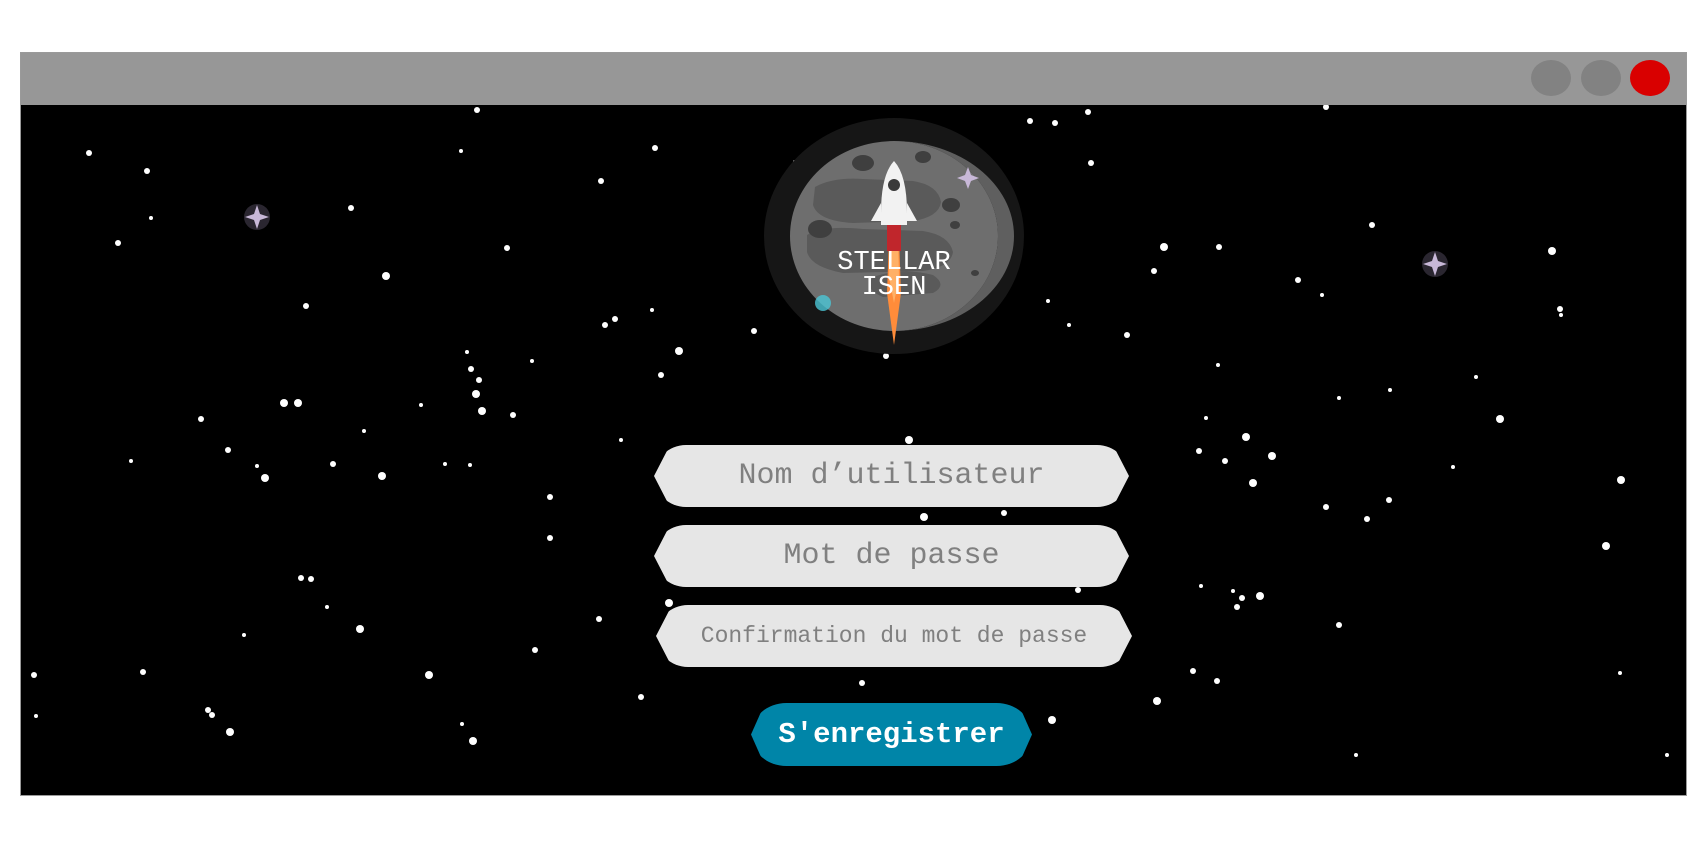 This screenshot has height=853, width=1705. I want to click on title-bar, so click(853, 79).